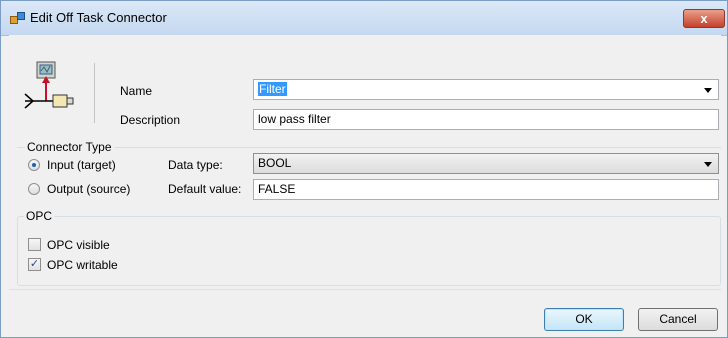 This screenshot has height=338, width=728. I want to click on close-button: x, so click(704, 18).